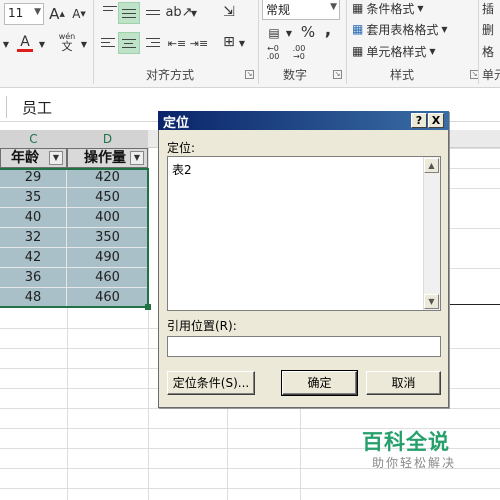  Describe the element at coordinates (194, 13) in the screenshot. I see `orientation-dropdown: ▼` at that location.